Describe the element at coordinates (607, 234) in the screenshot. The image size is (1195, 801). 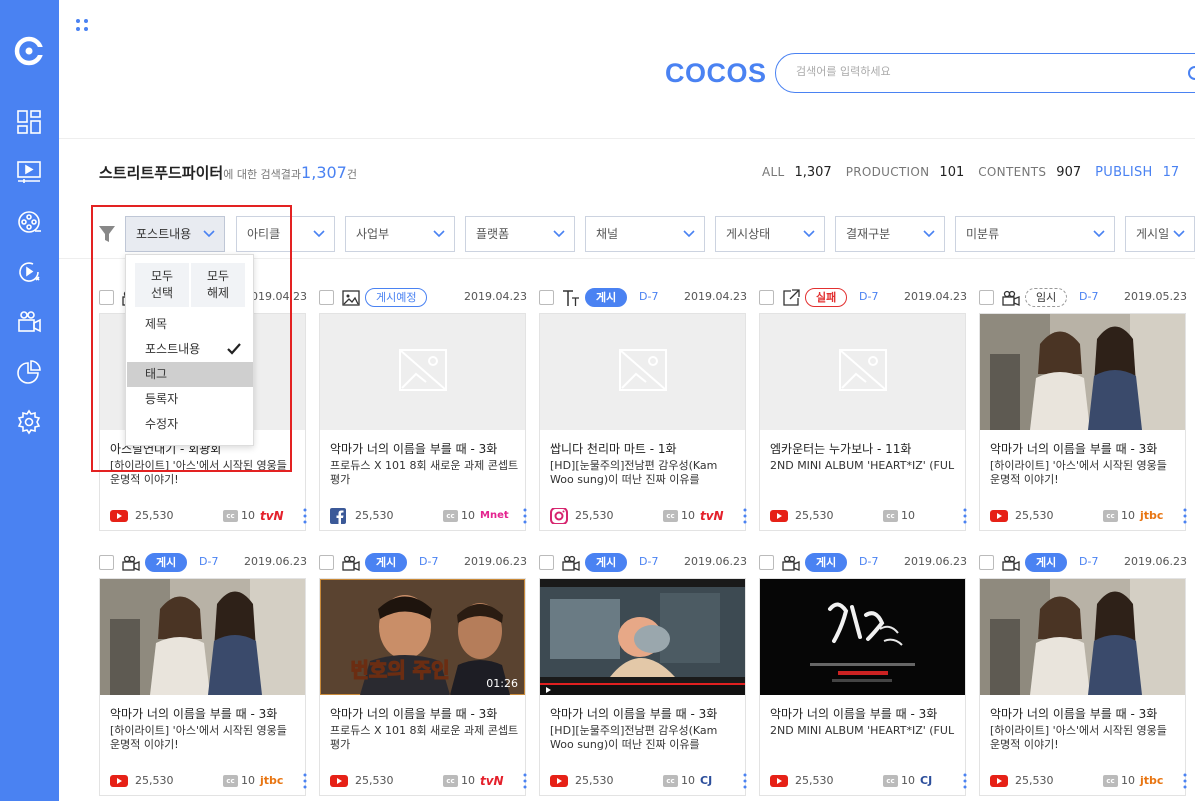
I see `filter-select-label: 채널` at that location.